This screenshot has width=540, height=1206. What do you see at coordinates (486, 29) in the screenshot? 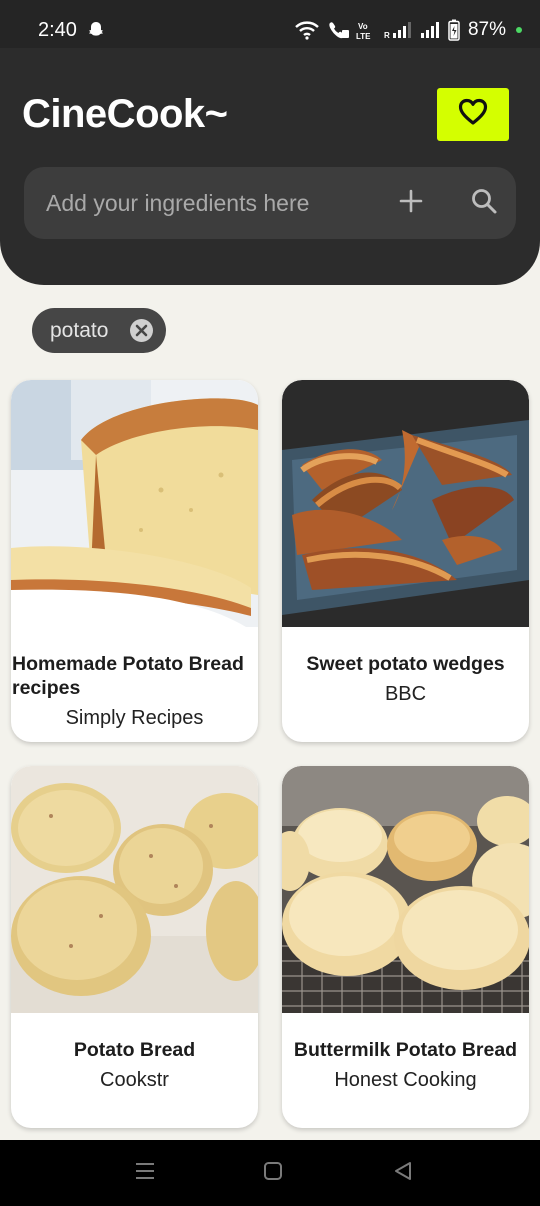
I see `battery-percent: 87%` at bounding box center [486, 29].